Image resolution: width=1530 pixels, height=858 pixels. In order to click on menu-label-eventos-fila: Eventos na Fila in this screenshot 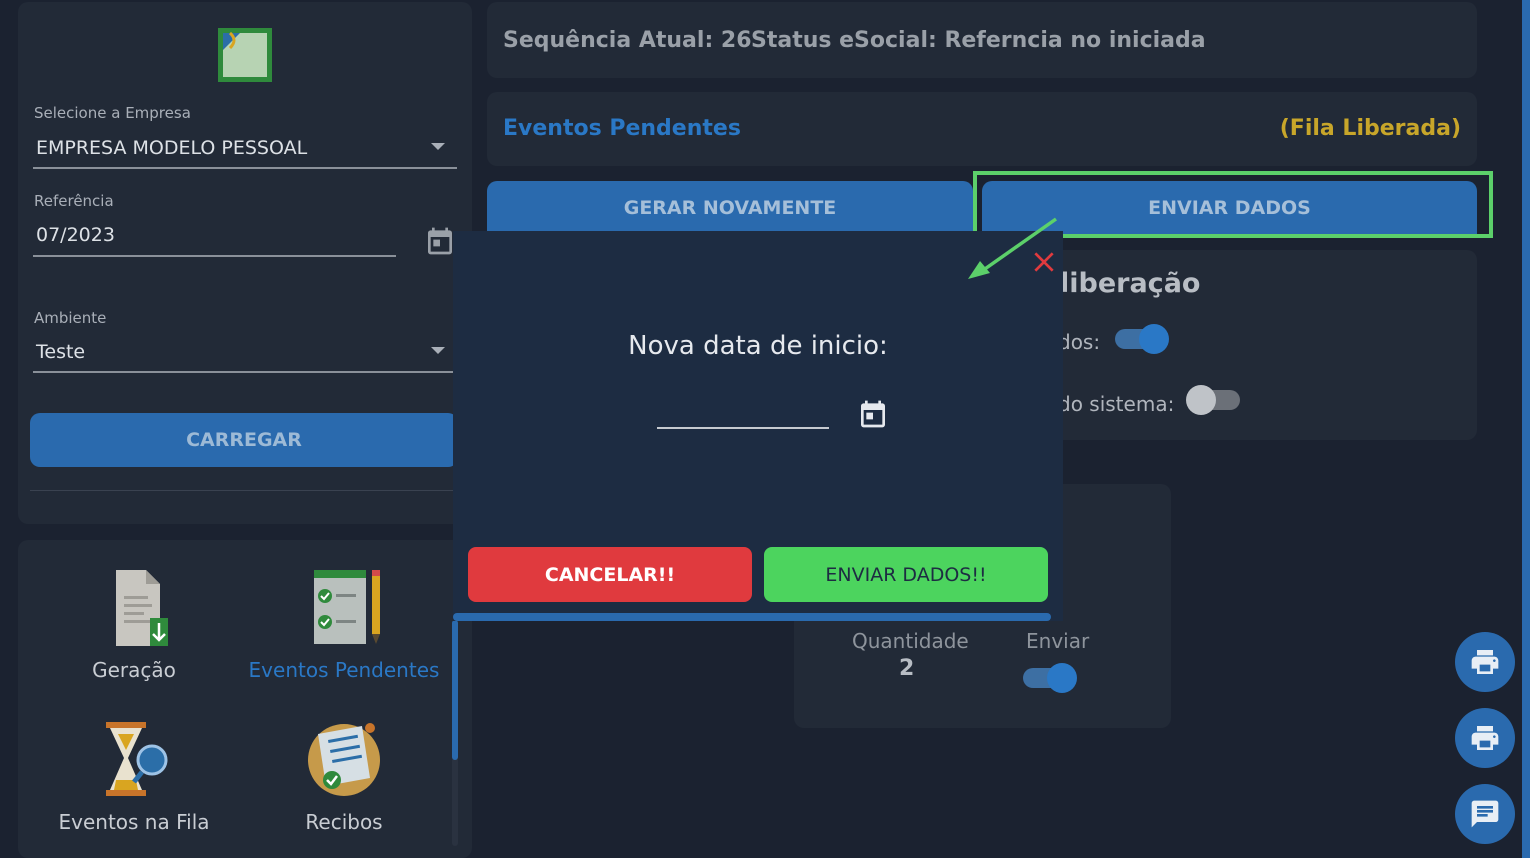, I will do `click(134, 822)`.